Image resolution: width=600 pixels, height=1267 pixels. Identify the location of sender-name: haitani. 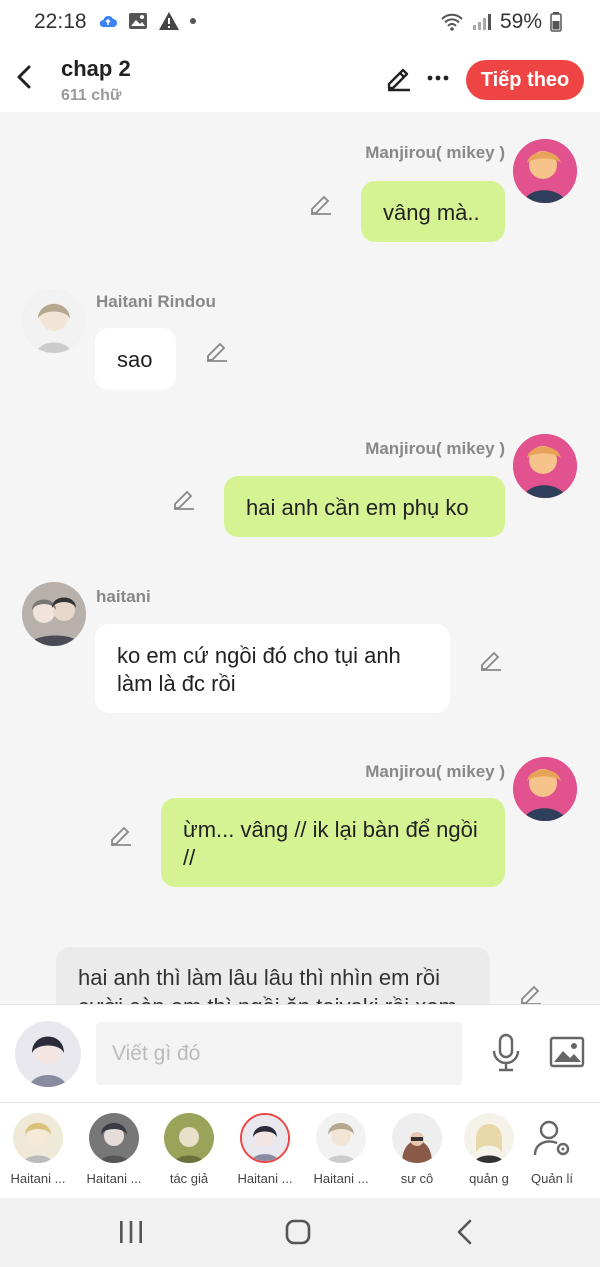
(123, 596).